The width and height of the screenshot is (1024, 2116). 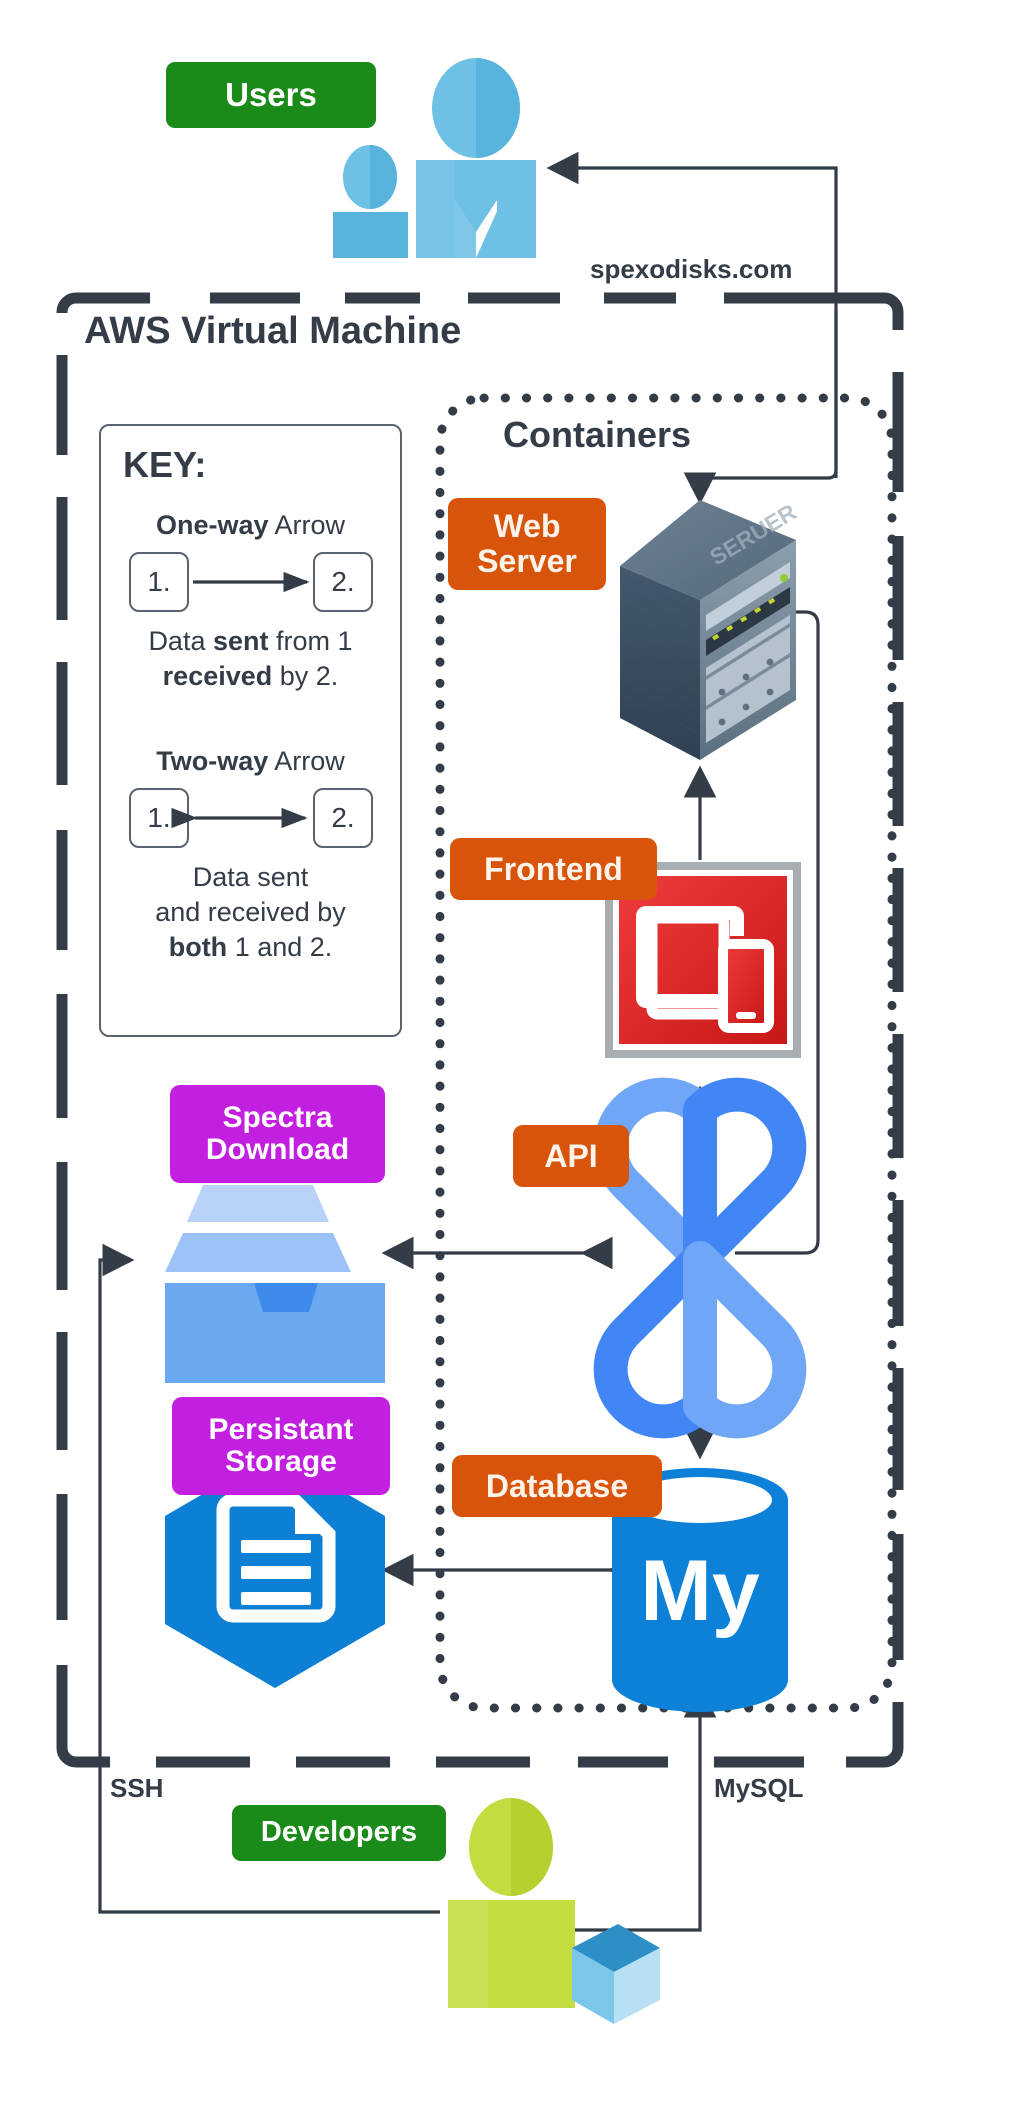 I want to click on api-label-text: API, so click(x=571, y=1155).